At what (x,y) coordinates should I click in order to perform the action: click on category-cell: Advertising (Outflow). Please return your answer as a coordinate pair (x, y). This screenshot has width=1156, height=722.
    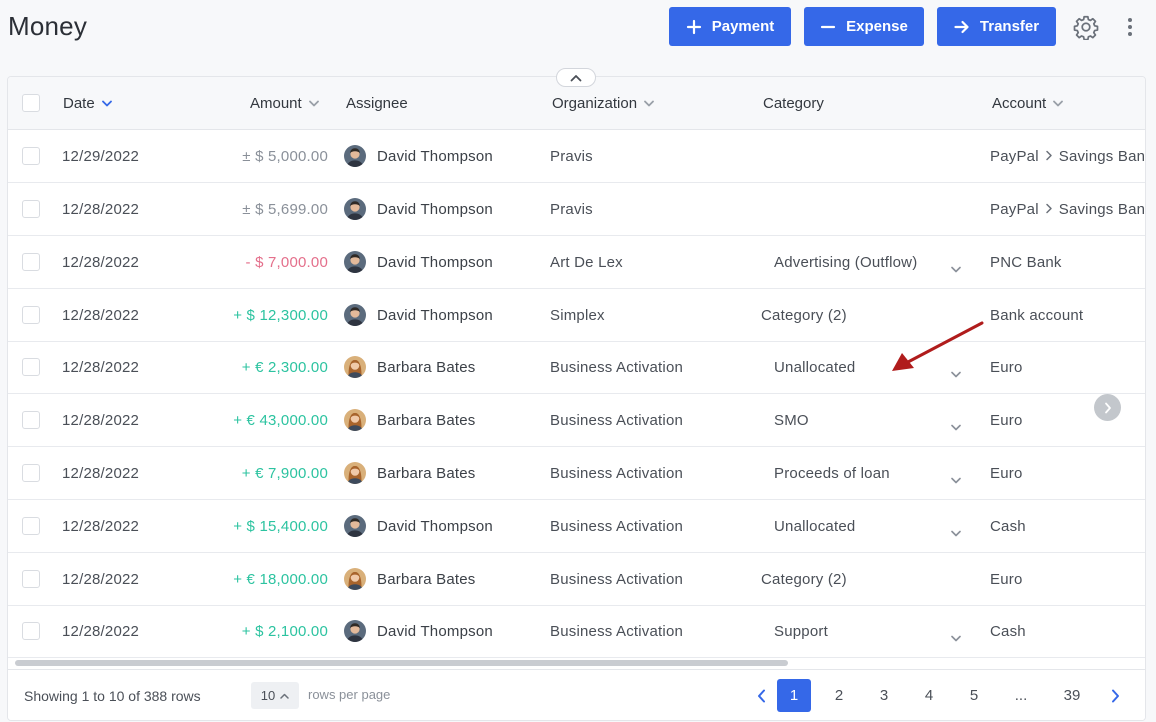
    Looking at the image, I should click on (845, 262).